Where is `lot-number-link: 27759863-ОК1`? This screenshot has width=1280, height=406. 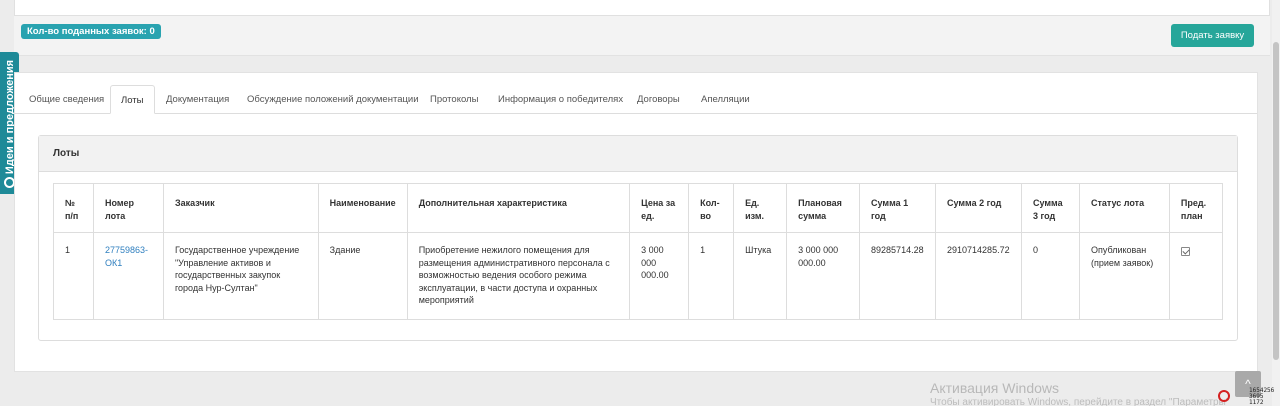
lot-number-link: 27759863-ОК1 is located at coordinates (126, 256).